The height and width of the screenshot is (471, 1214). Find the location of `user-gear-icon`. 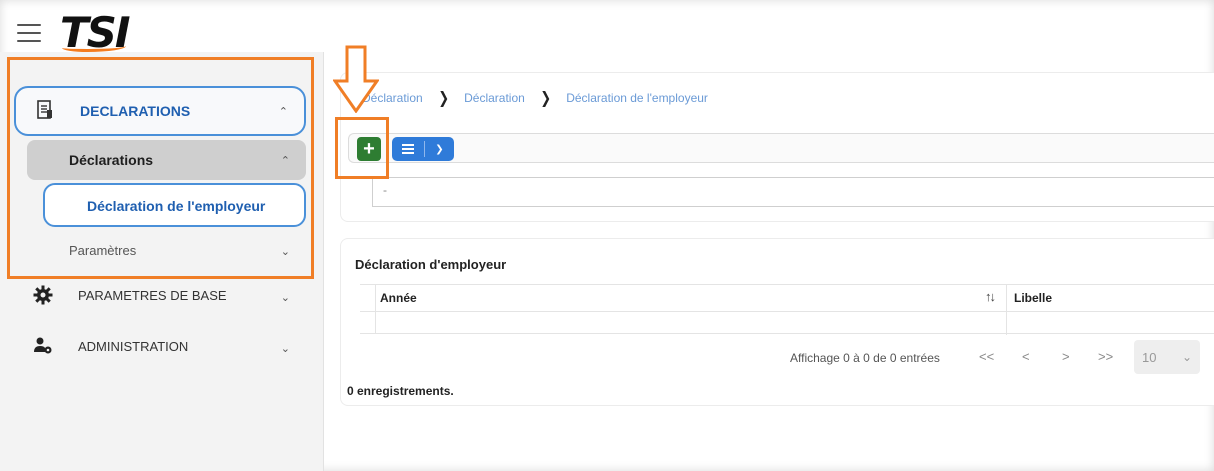

user-gear-icon is located at coordinates (43, 346).